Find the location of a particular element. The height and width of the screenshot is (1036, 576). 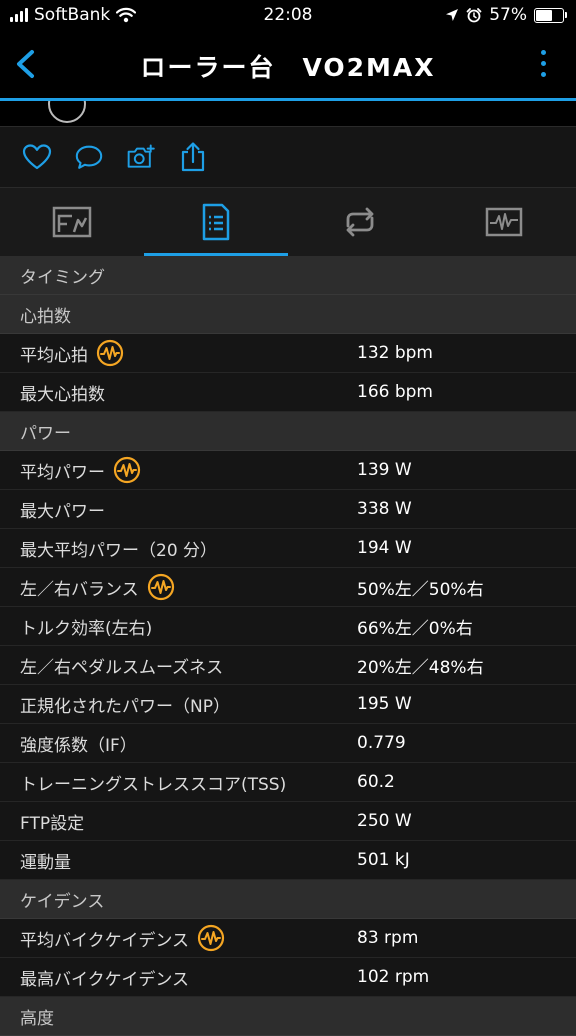

stat-label: 強度係数（IF） is located at coordinates (78, 745).